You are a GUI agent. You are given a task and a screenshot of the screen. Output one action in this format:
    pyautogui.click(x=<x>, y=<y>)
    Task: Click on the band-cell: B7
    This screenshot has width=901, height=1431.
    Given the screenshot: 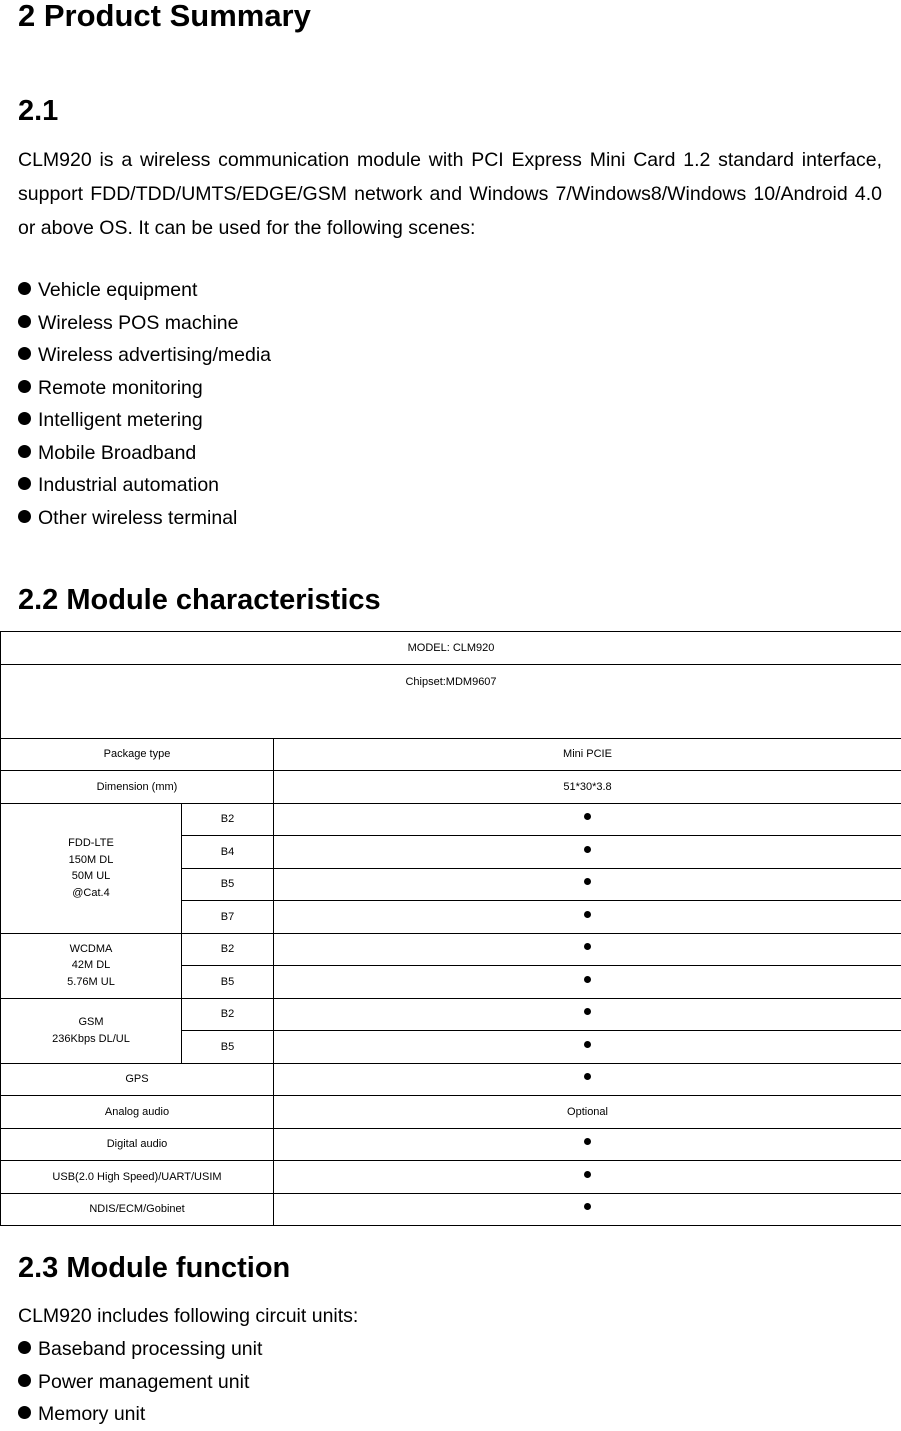 What is the action you would take?
    pyautogui.click(x=228, y=917)
    